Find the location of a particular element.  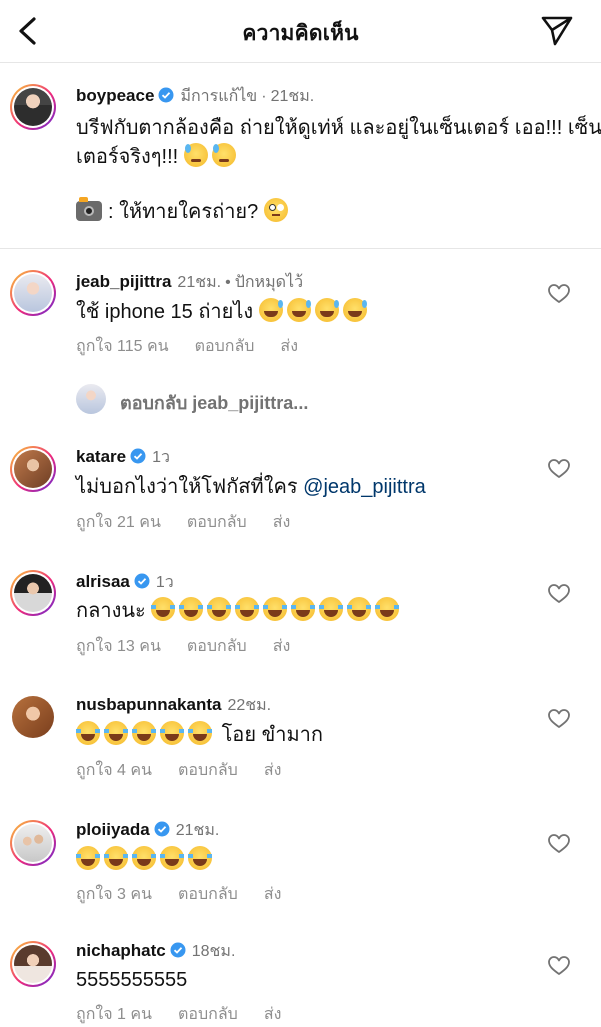

mention-link: @jeab_pijittra is located at coordinates (364, 487).